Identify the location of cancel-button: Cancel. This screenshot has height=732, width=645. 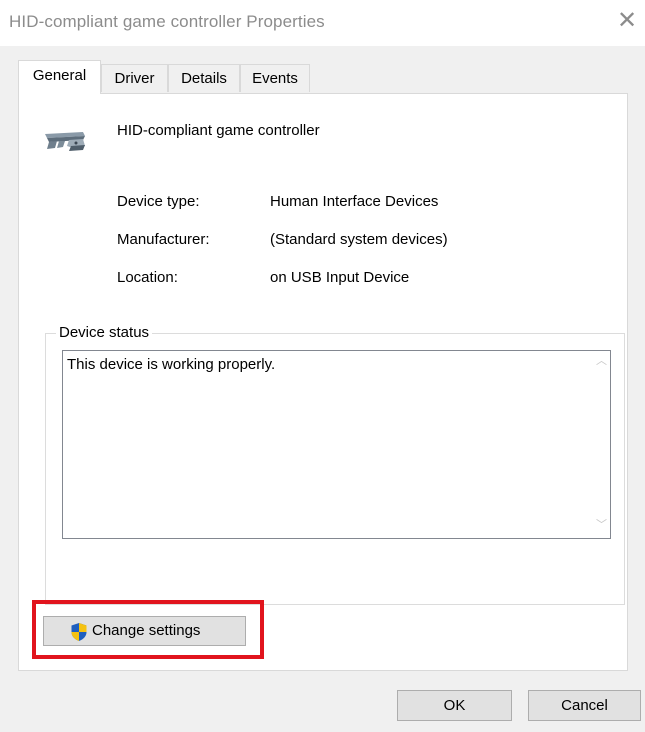
(584, 705).